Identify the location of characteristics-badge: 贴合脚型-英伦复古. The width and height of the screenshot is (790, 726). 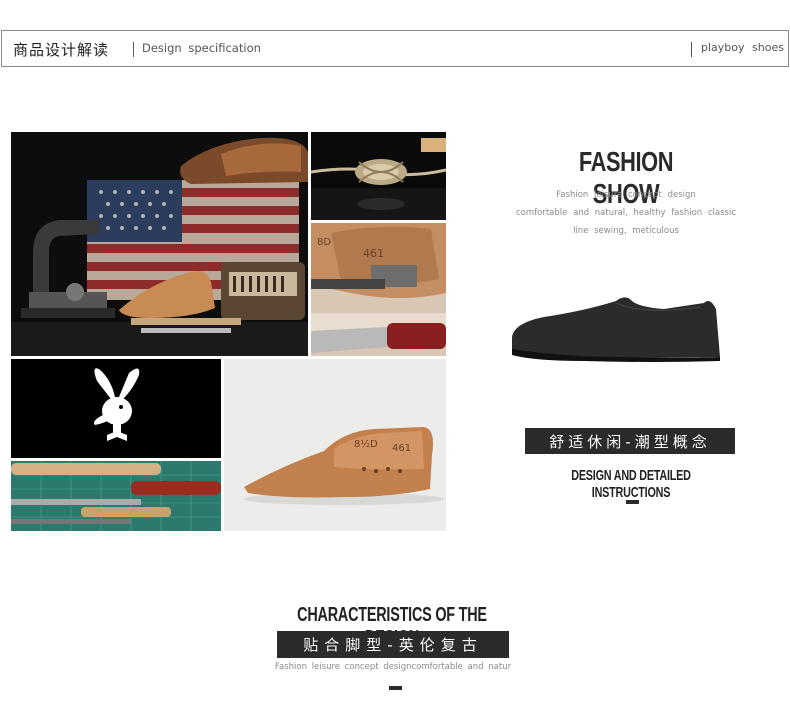
(393, 644).